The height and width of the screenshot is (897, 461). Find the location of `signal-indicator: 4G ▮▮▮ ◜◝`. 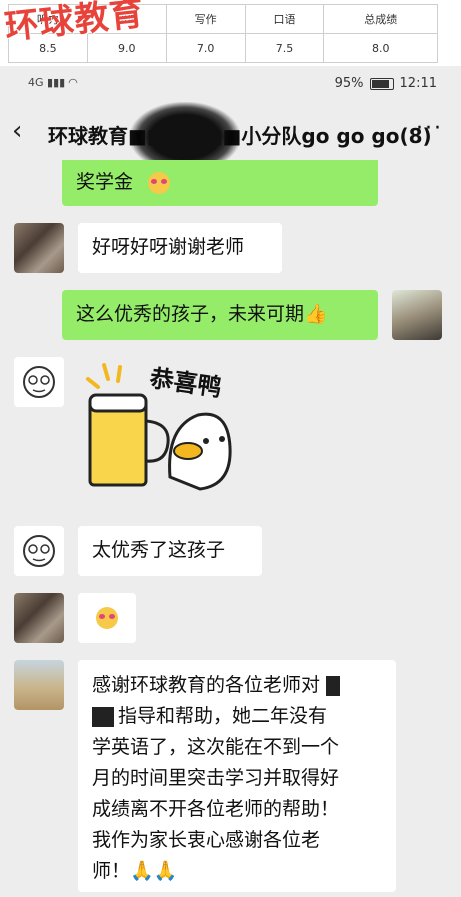

signal-indicator: 4G ▮▮▮ ◜◝ is located at coordinates (52, 82).